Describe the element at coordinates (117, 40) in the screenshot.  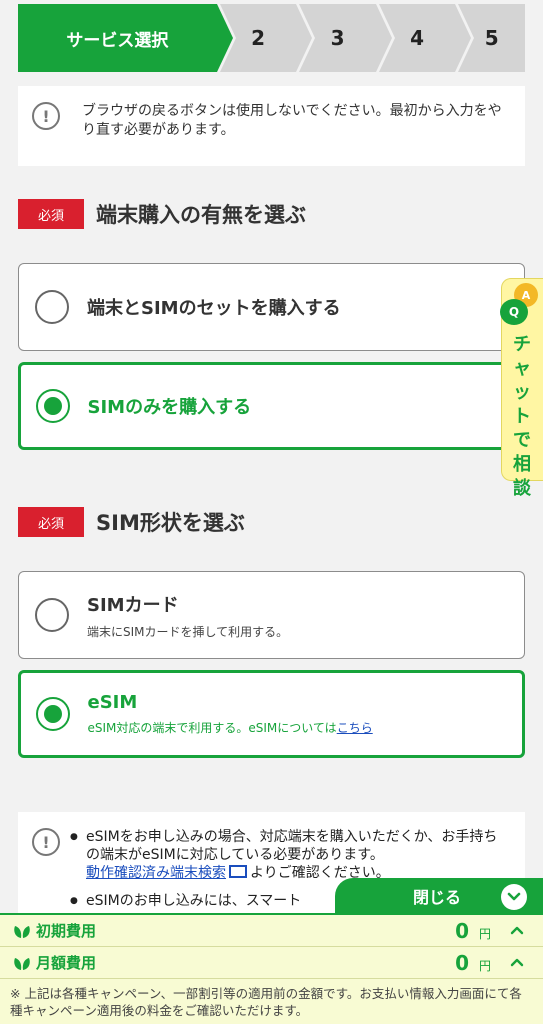
I see `step-label: サービス選択` at that location.